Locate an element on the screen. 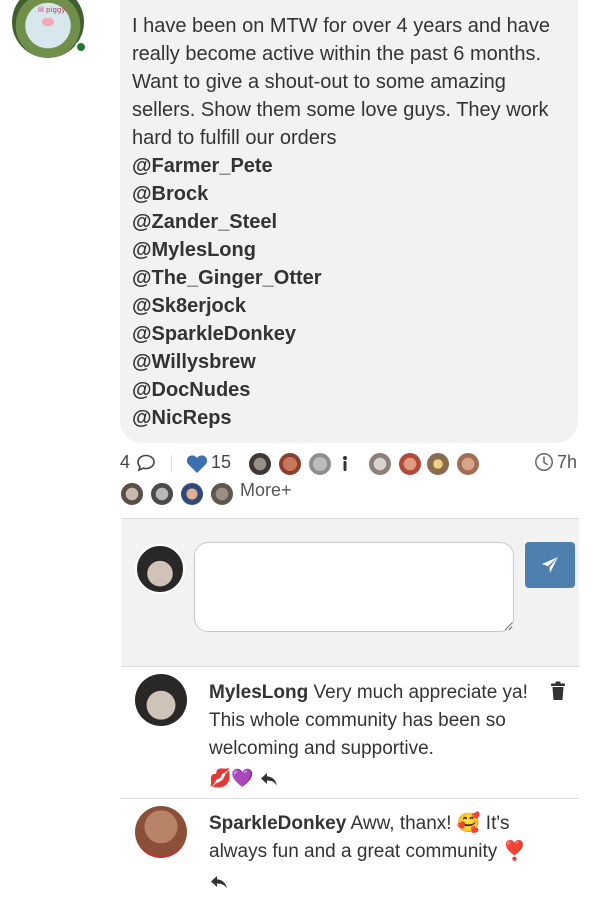 Image resolution: width=600 pixels, height=902 pixels. heart-icon is located at coordinates (197, 464).